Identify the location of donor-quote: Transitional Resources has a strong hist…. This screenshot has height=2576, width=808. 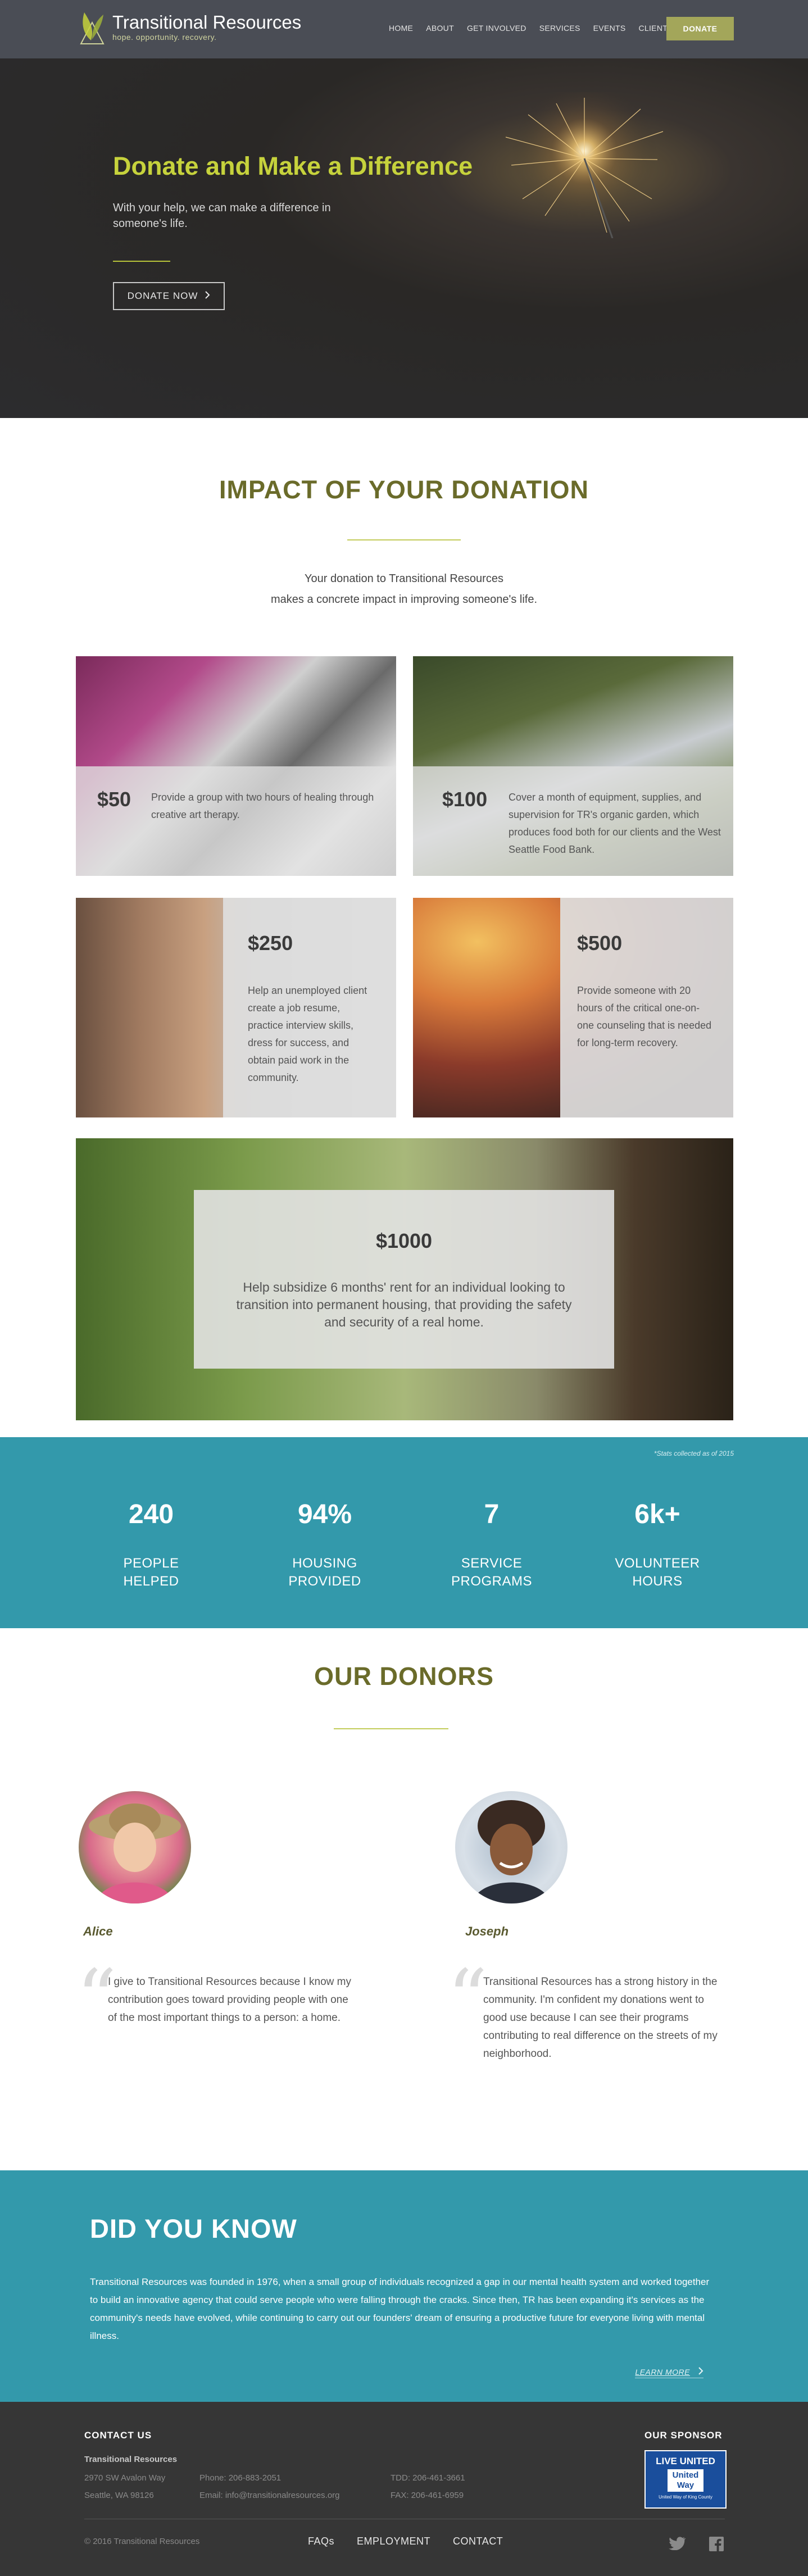
(601, 2018).